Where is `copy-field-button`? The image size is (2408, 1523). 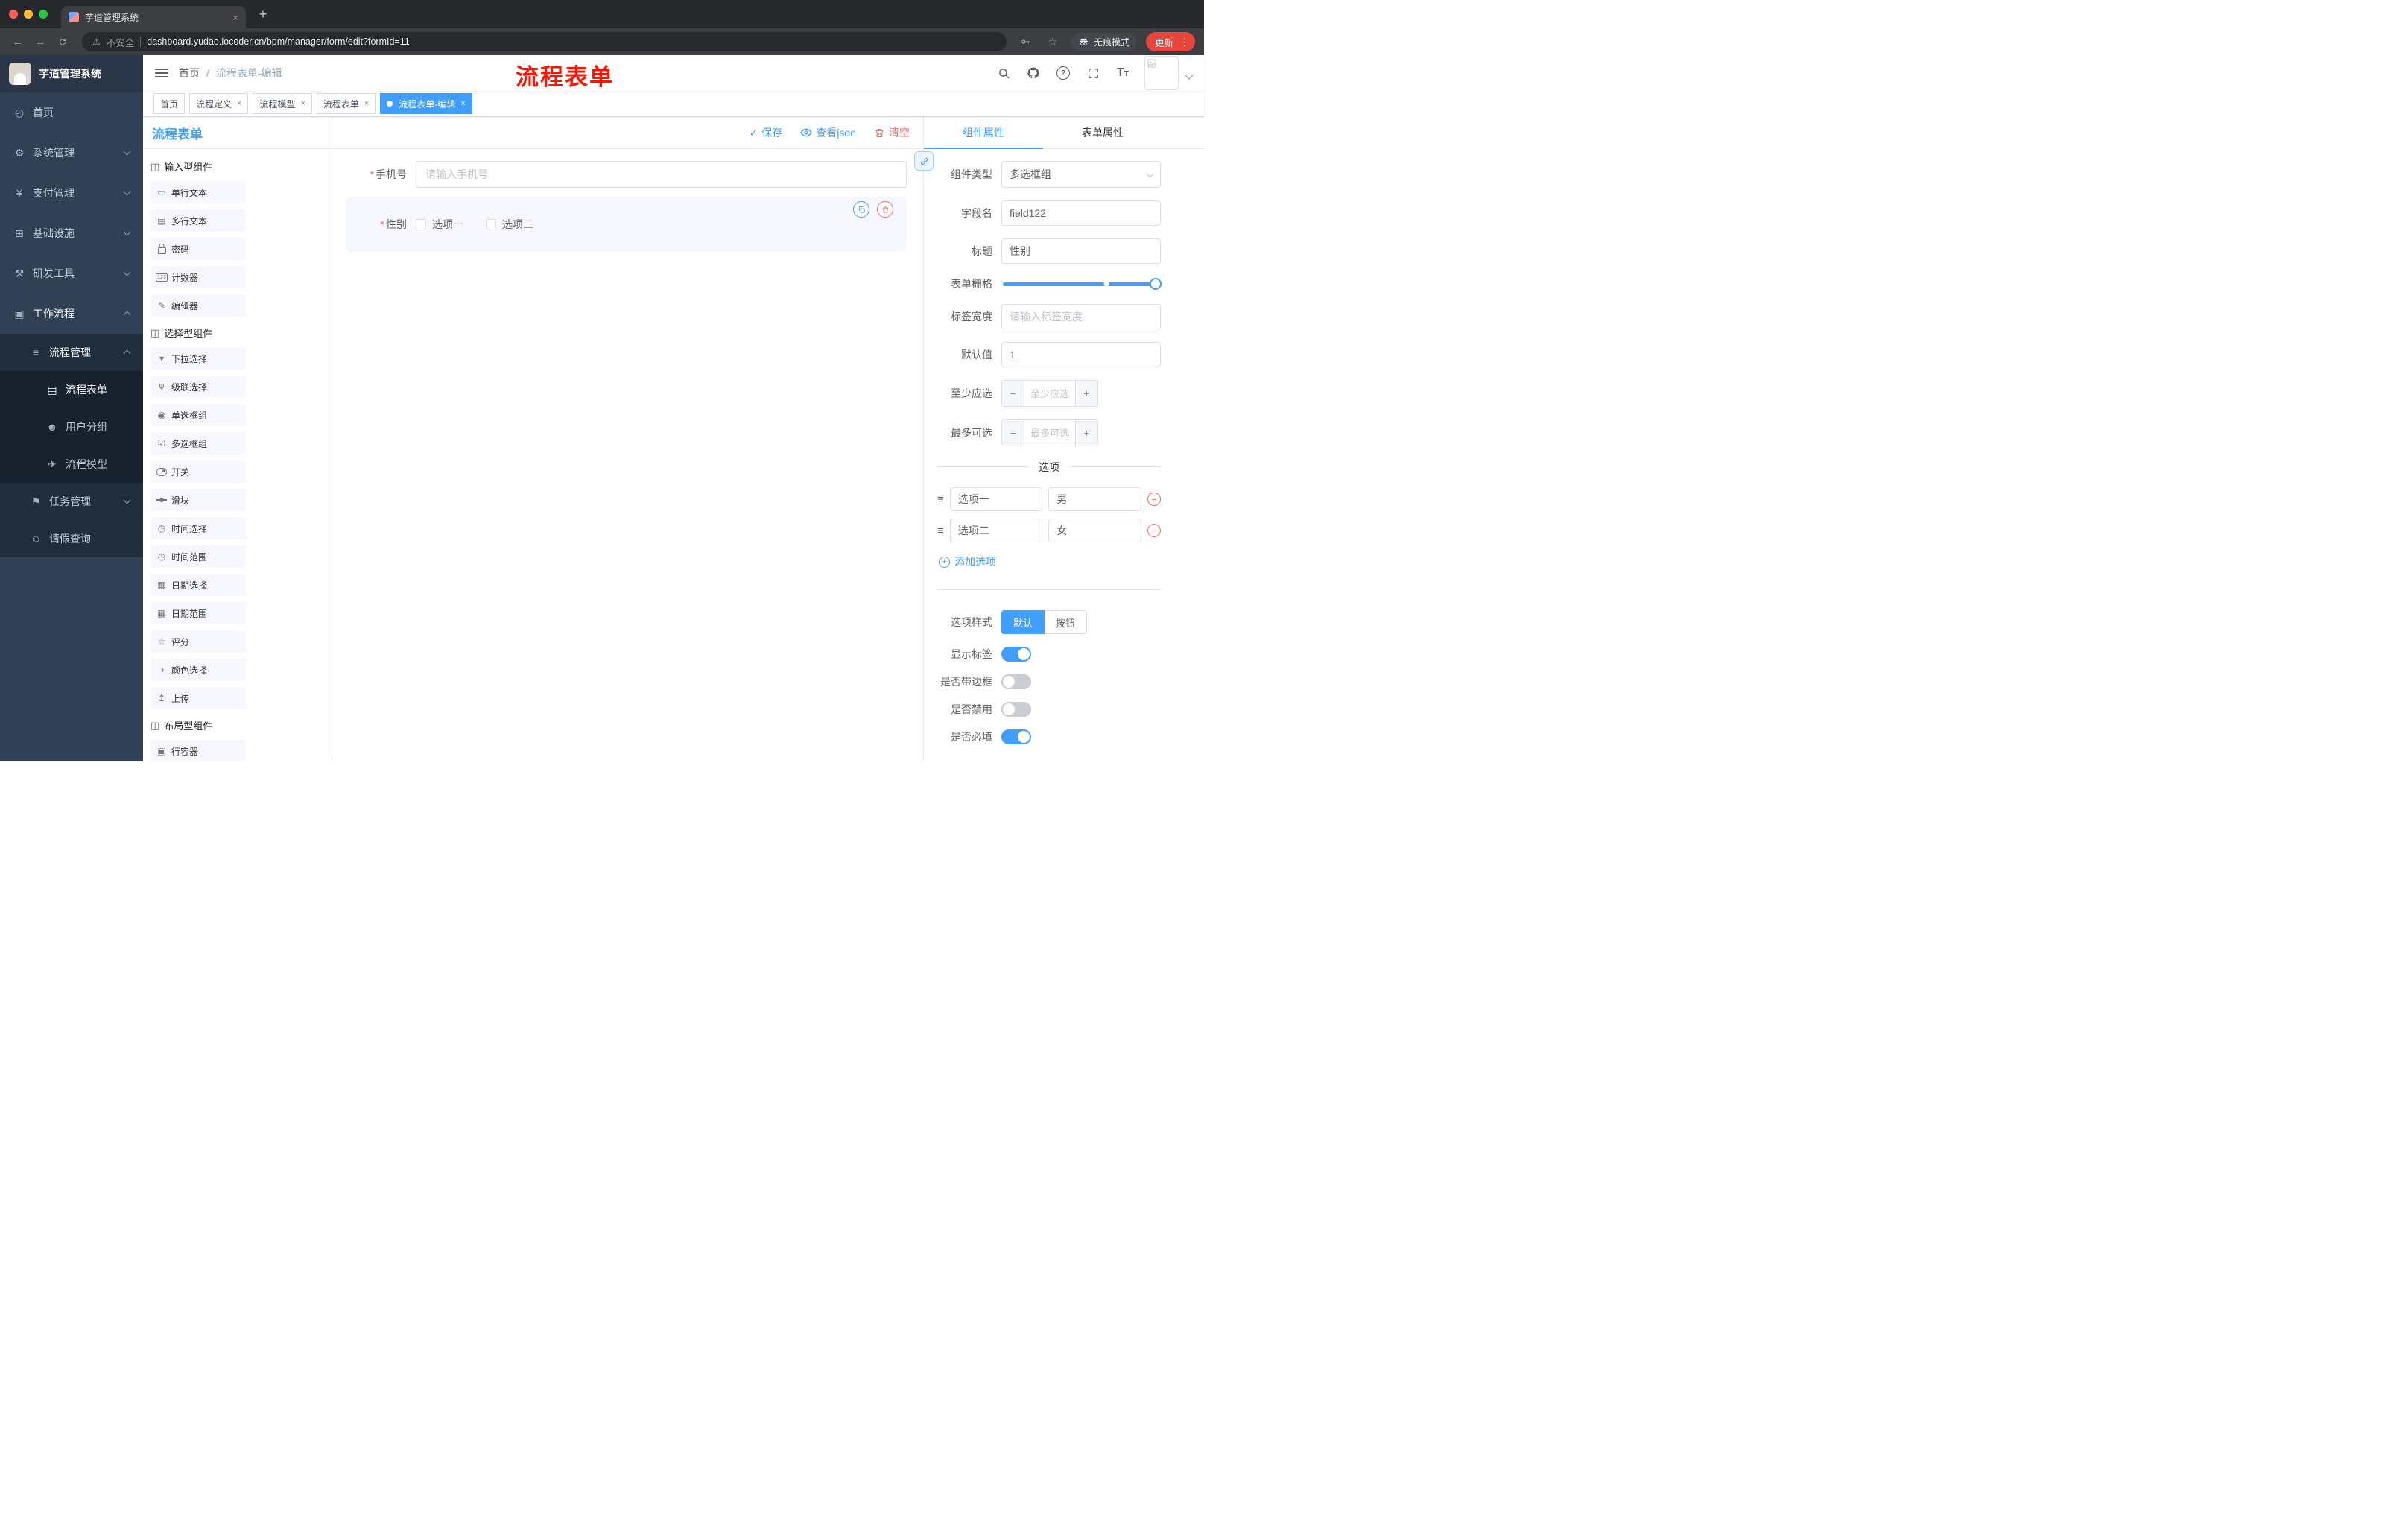
copy-field-button is located at coordinates (861, 210).